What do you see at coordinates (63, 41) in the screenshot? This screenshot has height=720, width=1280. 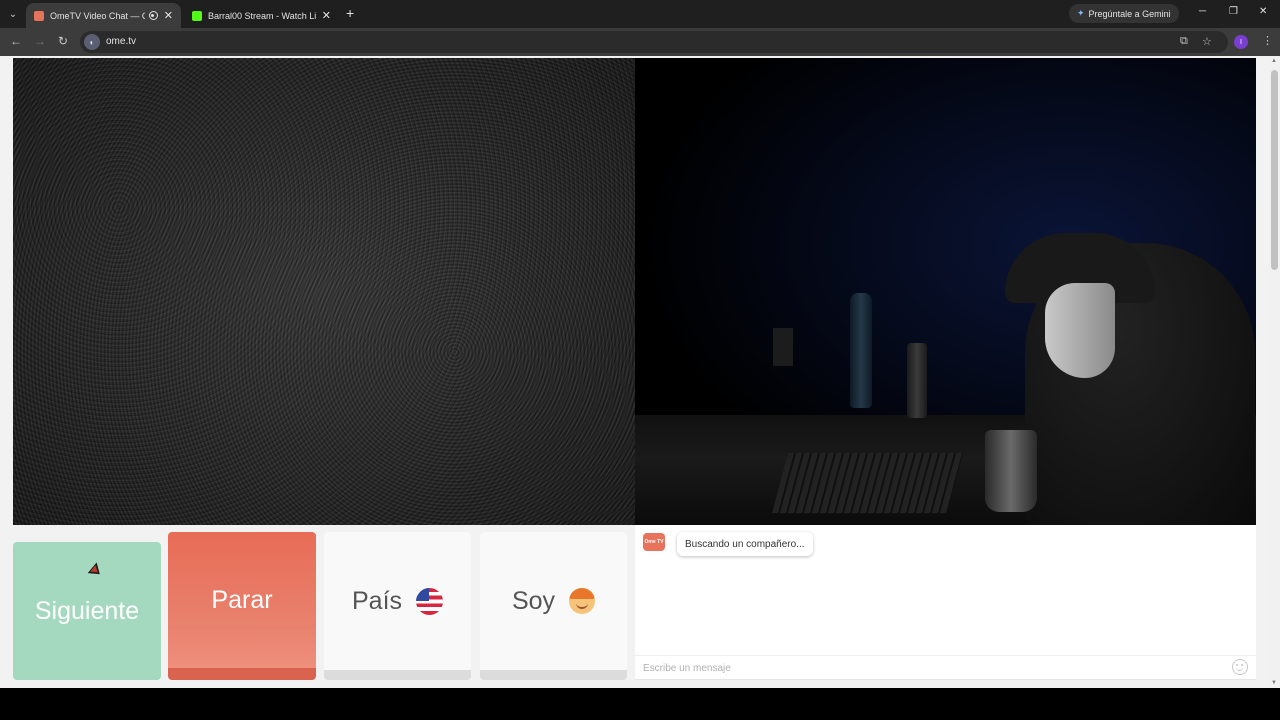 I see `reload-icon: ↻` at bounding box center [63, 41].